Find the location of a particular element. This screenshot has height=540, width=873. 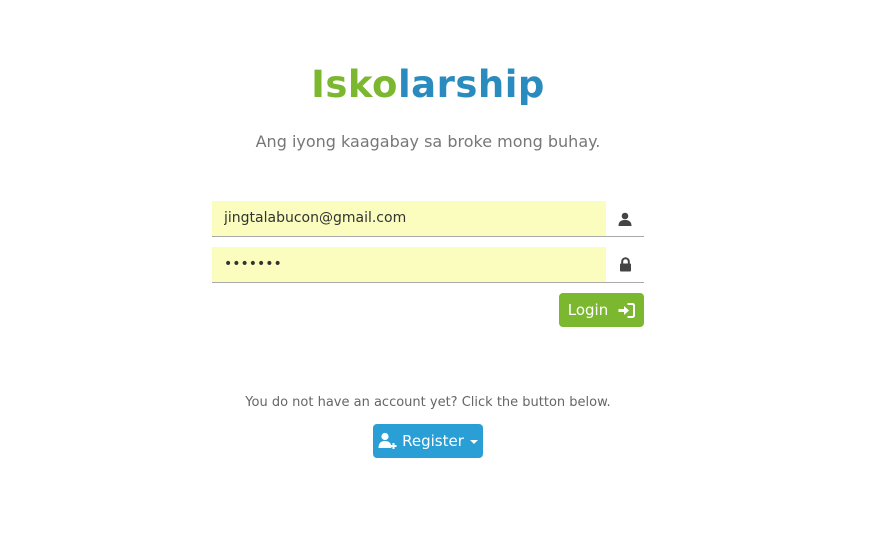

tagline: Ang iyong kaagabay sa broke mong buhay. is located at coordinates (428, 141).